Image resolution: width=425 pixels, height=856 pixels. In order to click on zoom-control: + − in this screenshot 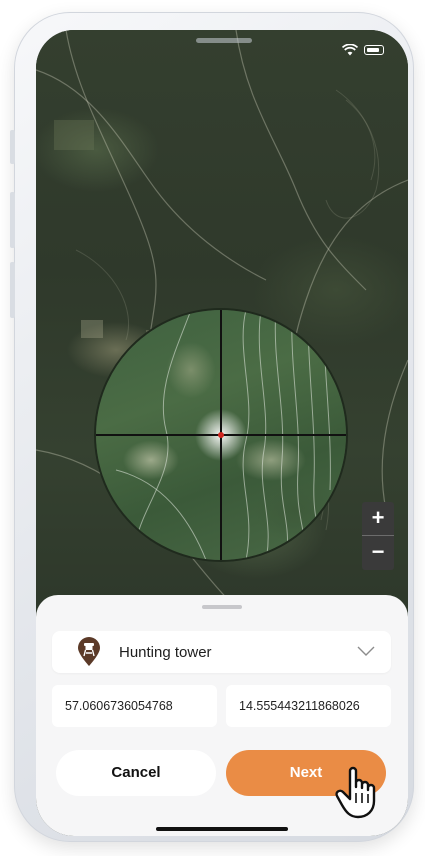, I will do `click(378, 536)`.